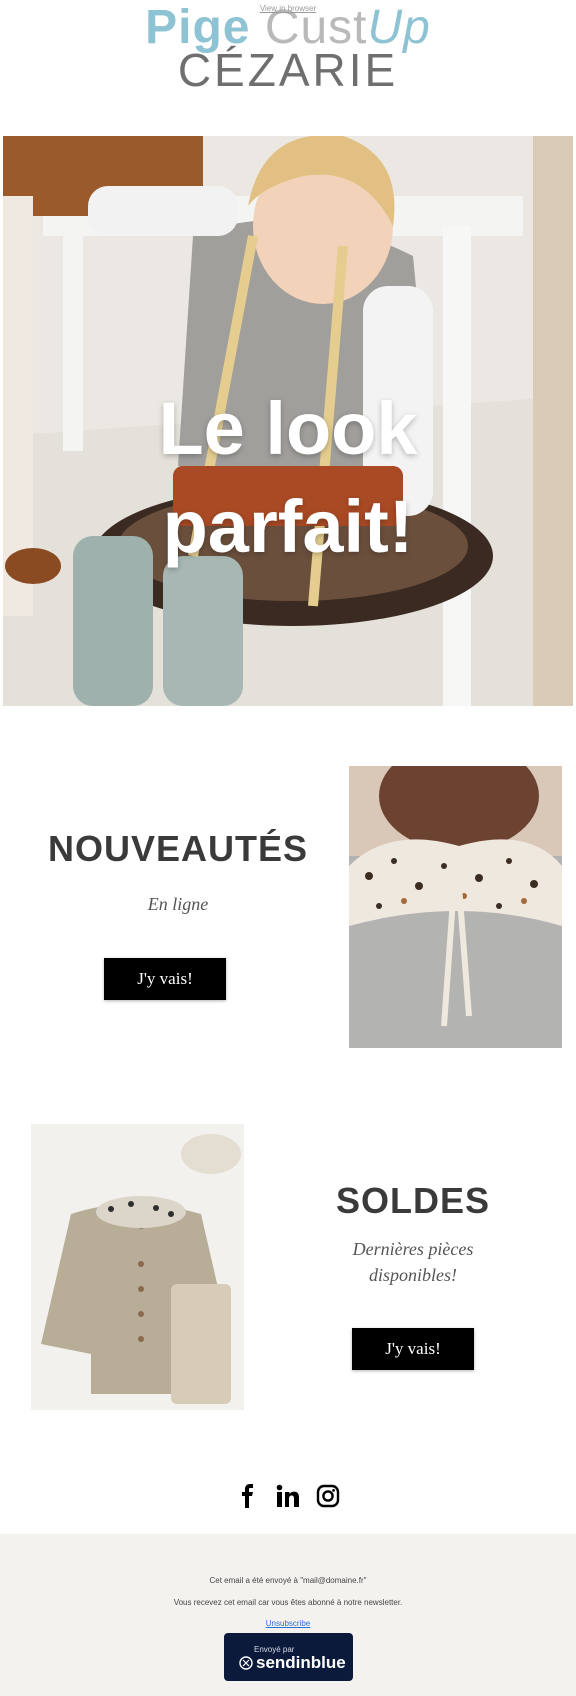 The height and width of the screenshot is (1696, 576). I want to click on hero-title: Le look parfait!, so click(288, 478).